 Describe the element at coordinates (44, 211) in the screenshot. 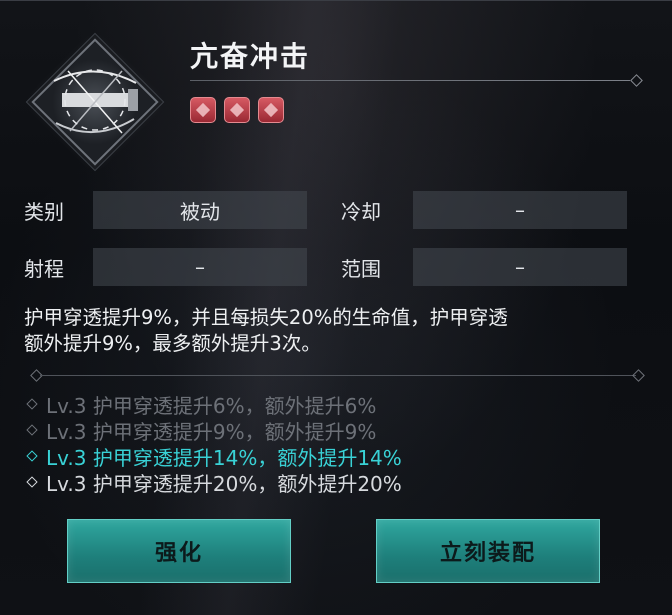

I see `category-label: 类别` at that location.